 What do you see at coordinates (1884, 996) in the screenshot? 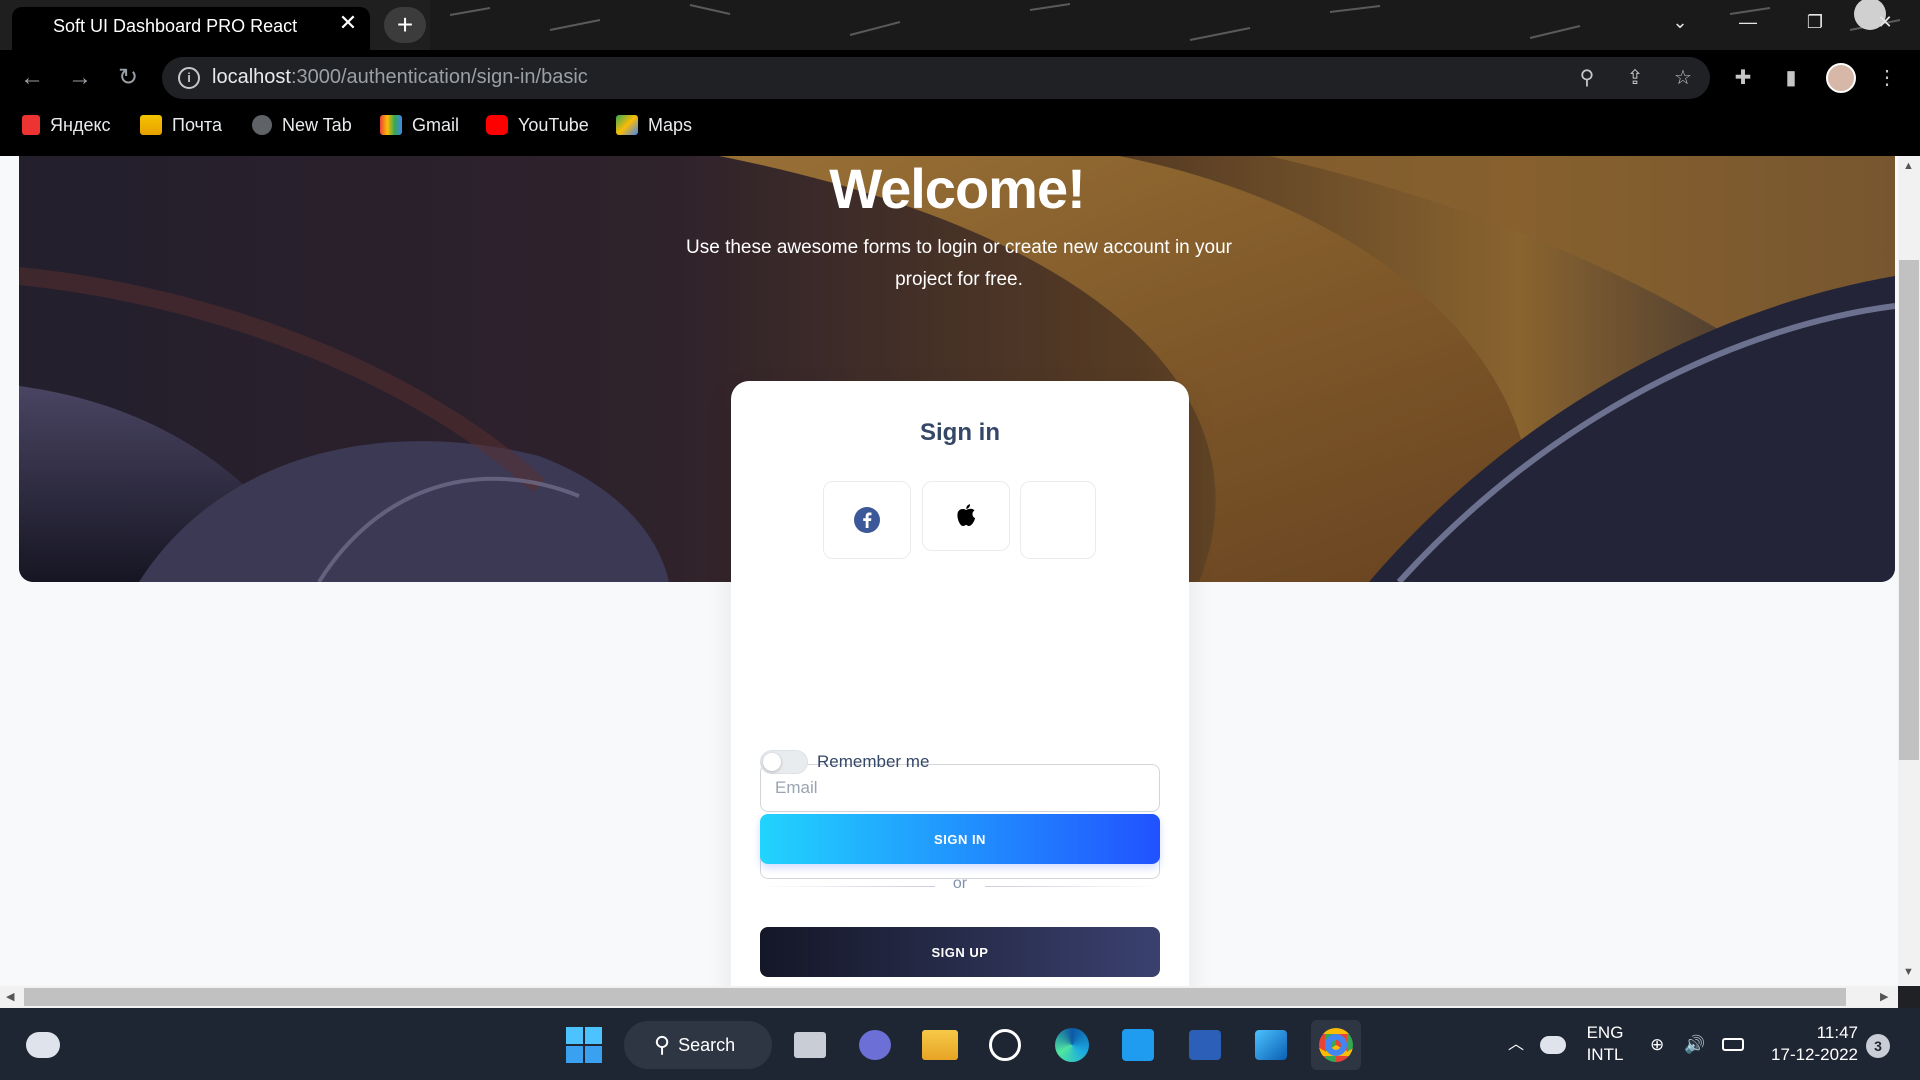
I see `scroll-right-arrow-icon: ▶` at bounding box center [1884, 996].